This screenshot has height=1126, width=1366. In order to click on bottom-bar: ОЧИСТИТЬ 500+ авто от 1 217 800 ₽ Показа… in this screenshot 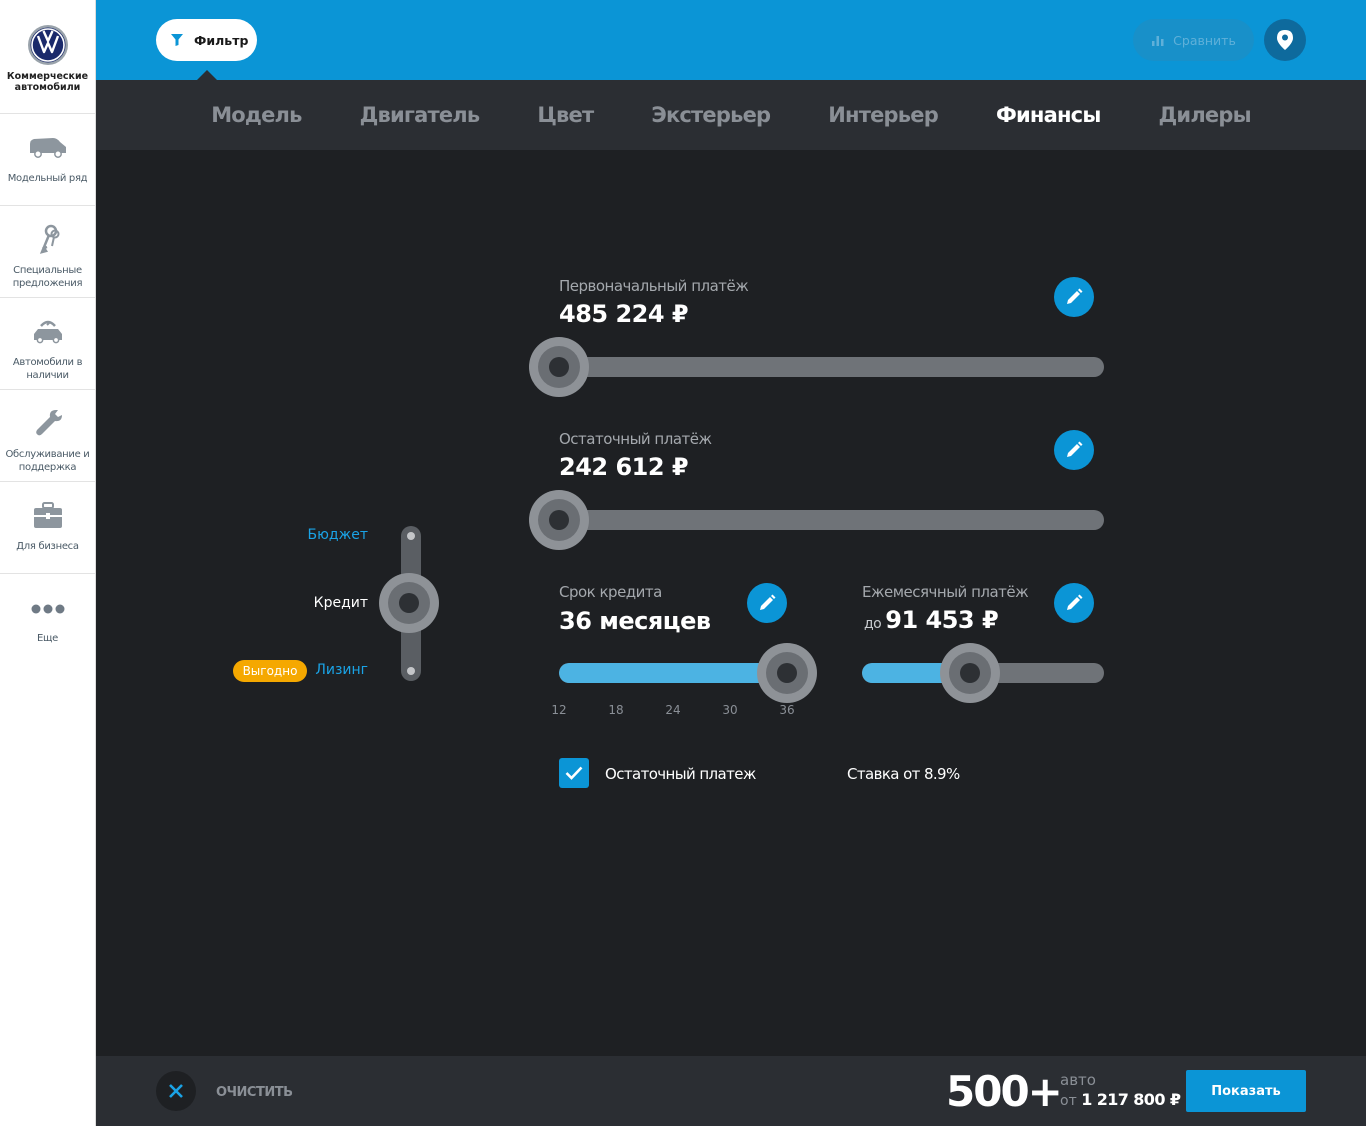, I will do `click(731, 1091)`.